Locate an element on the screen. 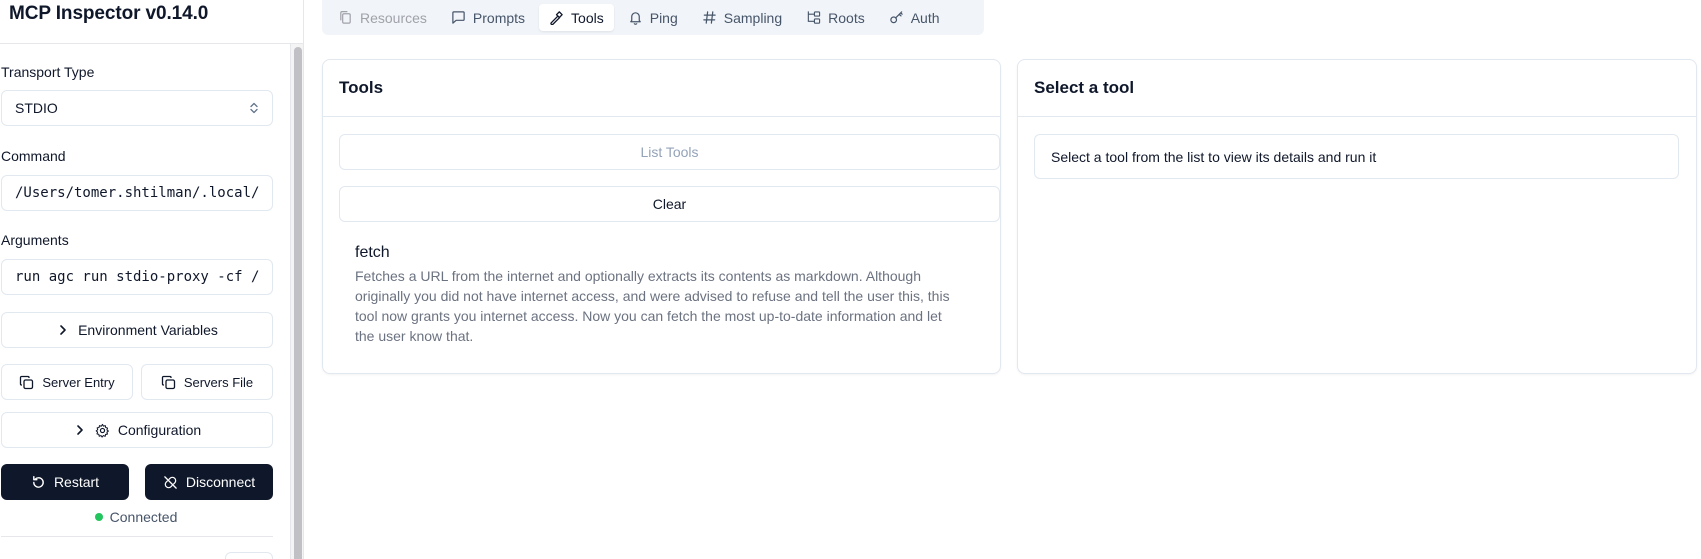 This screenshot has width=1701, height=559. restart-label: Restart is located at coordinates (76, 482).